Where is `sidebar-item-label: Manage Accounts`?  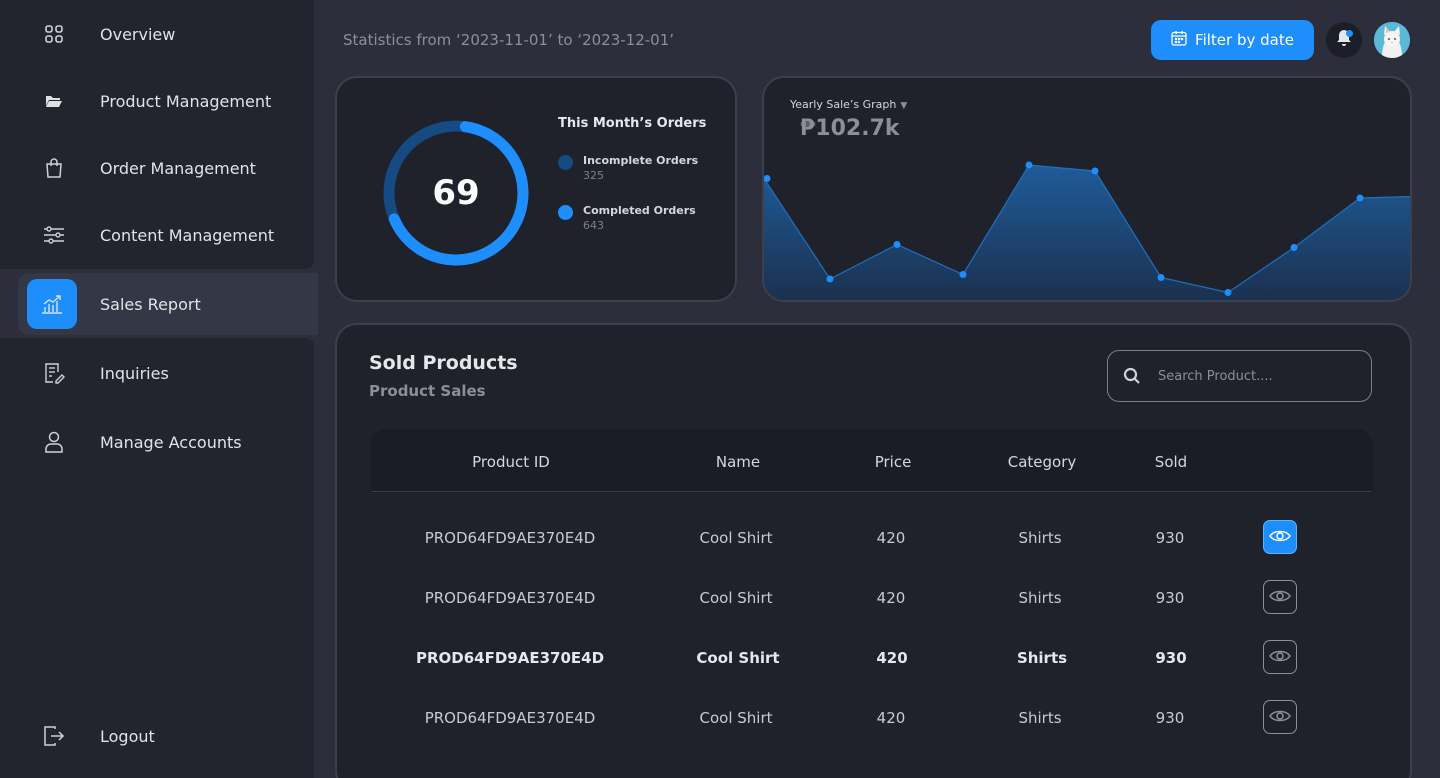 sidebar-item-label: Manage Accounts is located at coordinates (171, 442).